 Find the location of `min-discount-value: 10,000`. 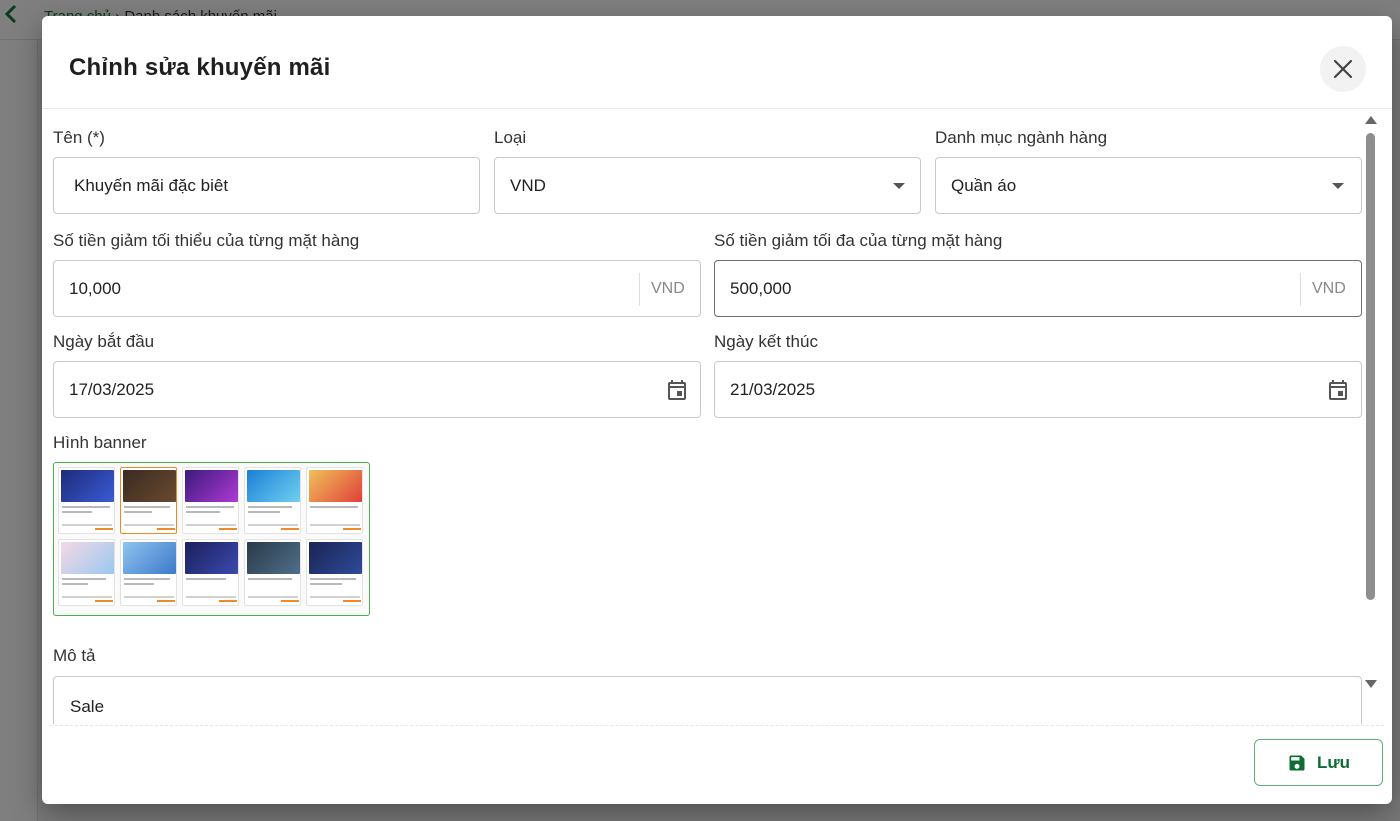

min-discount-value: 10,000 is located at coordinates (95, 288).